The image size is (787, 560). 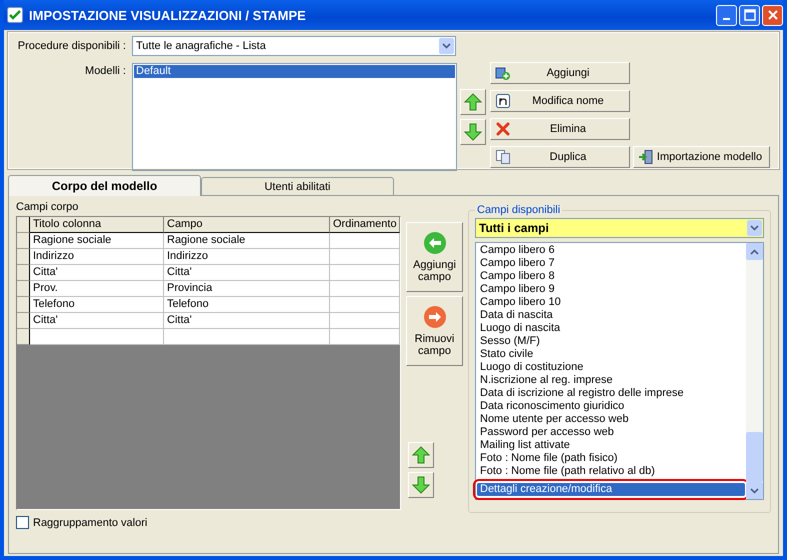 I want to click on list-item: Data di nascita, so click(x=611, y=315).